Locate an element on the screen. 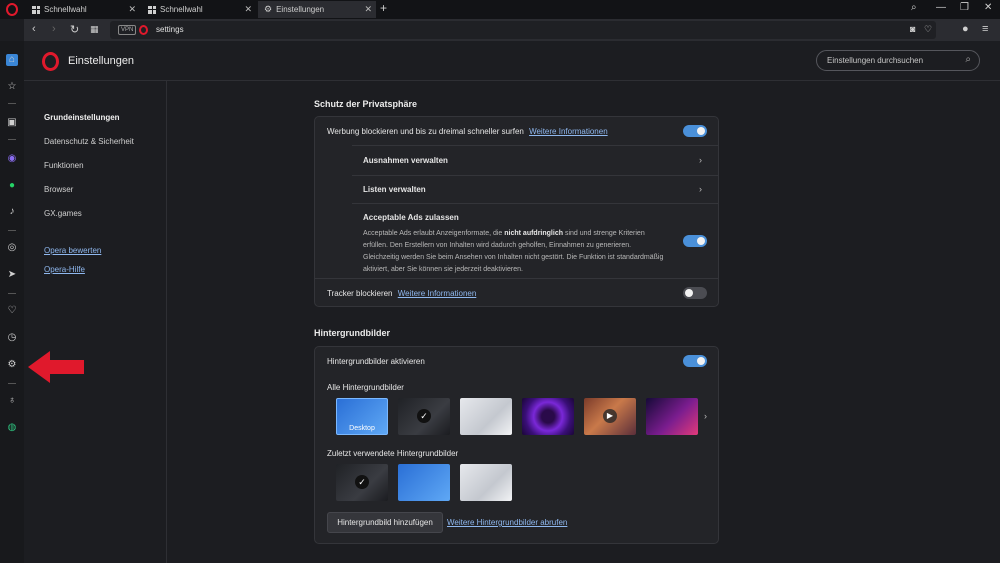 Image resolution: width=1000 pixels, height=563 pixels. settings-search-input: Einstellungen durchsuchen ⌕ is located at coordinates (898, 60).